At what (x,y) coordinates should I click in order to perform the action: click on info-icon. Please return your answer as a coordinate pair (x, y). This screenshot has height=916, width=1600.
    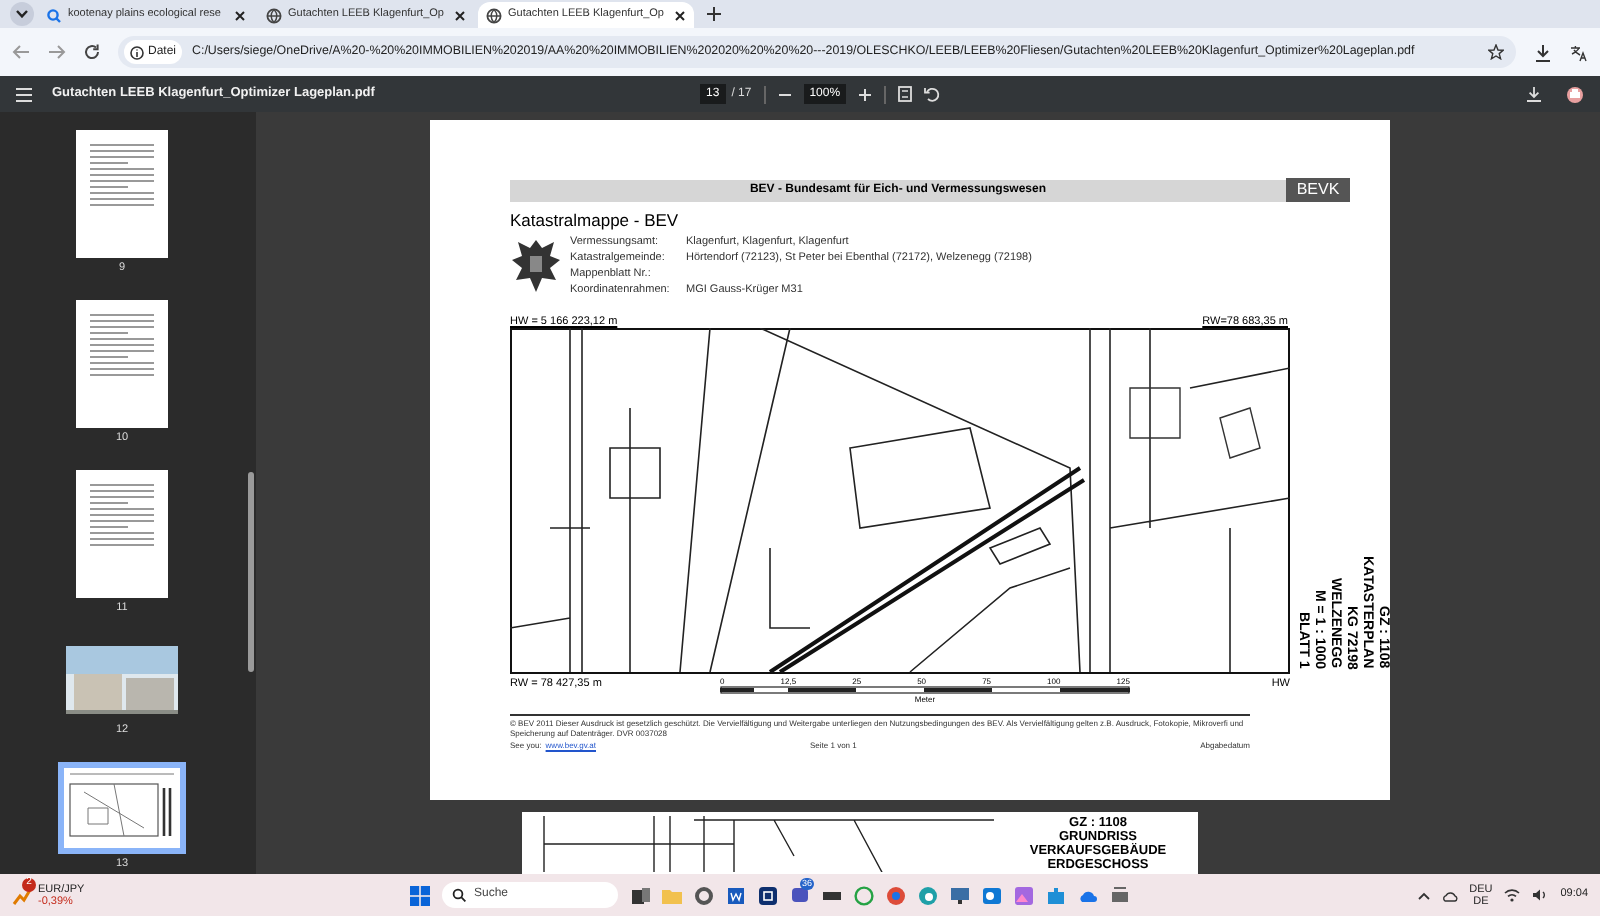
    Looking at the image, I should click on (137, 52).